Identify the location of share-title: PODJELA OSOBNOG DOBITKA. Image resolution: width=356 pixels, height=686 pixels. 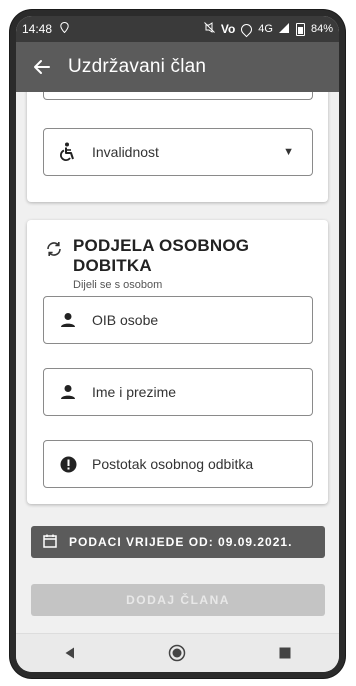
(161, 255).